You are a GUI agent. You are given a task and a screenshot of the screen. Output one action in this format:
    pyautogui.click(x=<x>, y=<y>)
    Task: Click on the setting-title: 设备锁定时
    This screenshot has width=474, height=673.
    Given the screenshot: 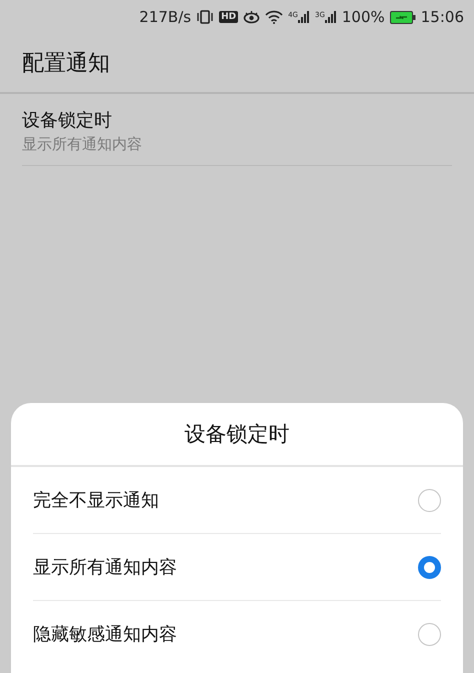 What is the action you would take?
    pyautogui.click(x=67, y=120)
    